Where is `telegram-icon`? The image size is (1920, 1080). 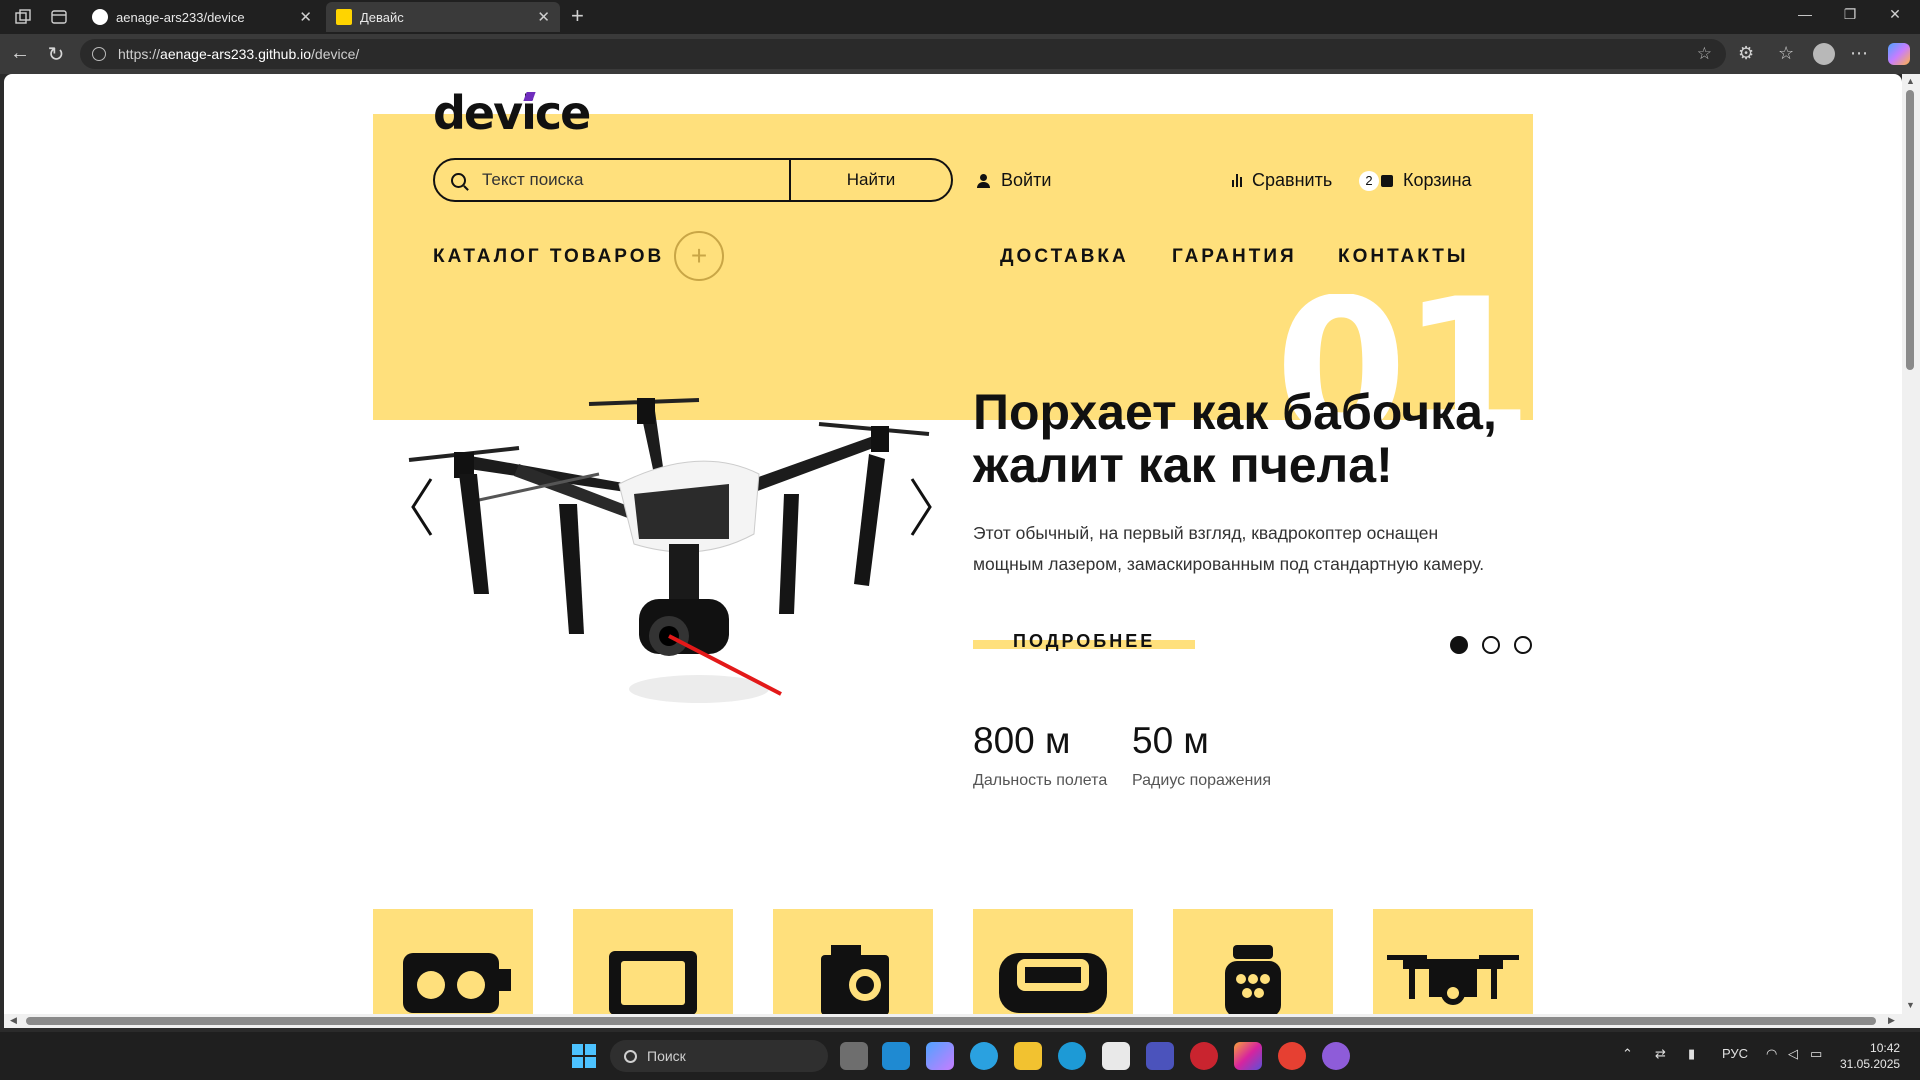
telegram-icon is located at coordinates (984, 1056).